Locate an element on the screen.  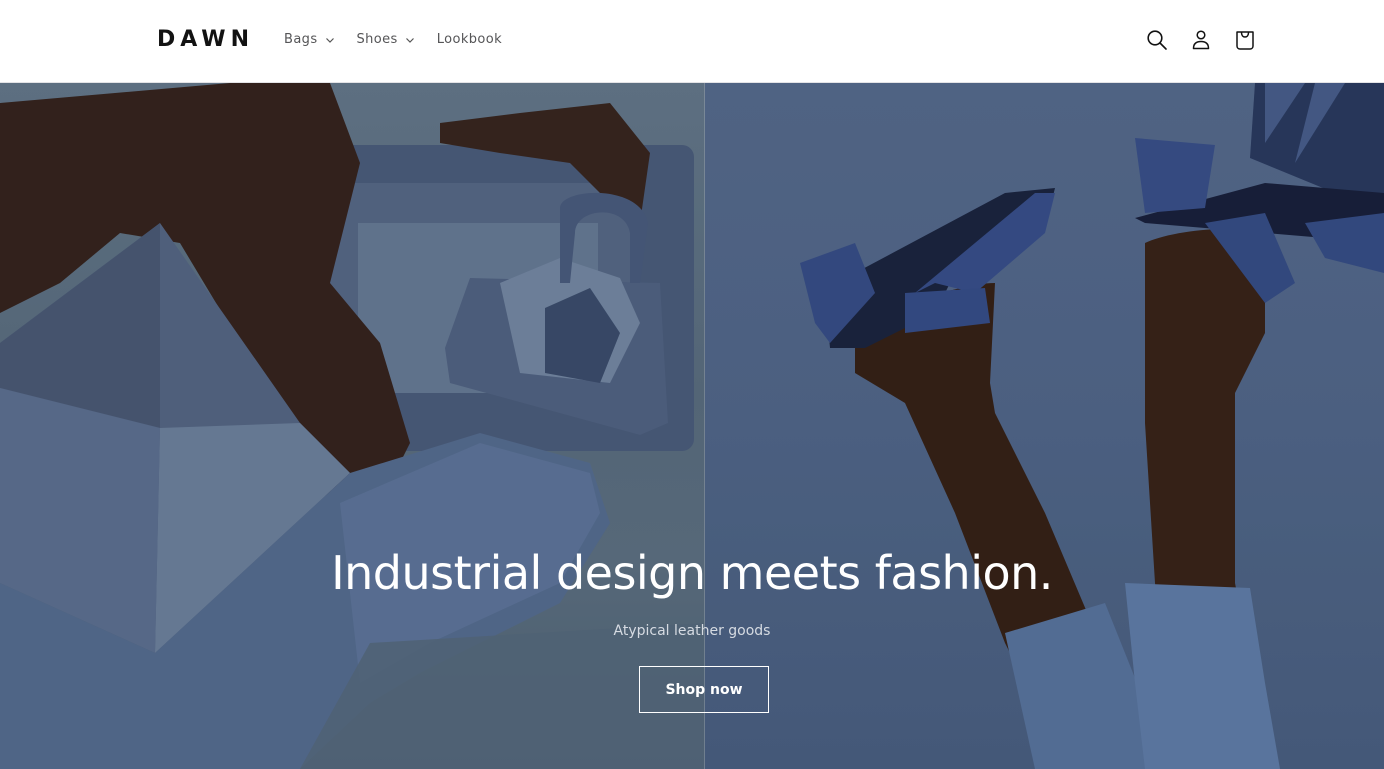
cart-icon is located at coordinates (1245, 40).